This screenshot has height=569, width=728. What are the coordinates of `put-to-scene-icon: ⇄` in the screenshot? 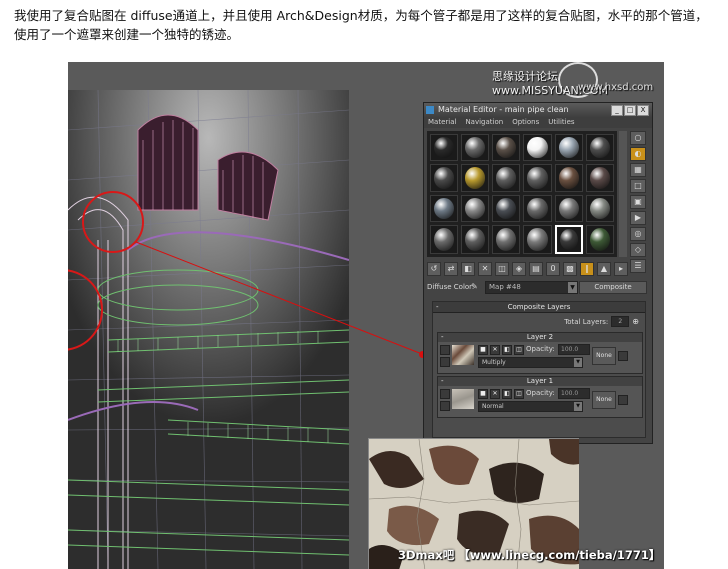 It's located at (451, 269).